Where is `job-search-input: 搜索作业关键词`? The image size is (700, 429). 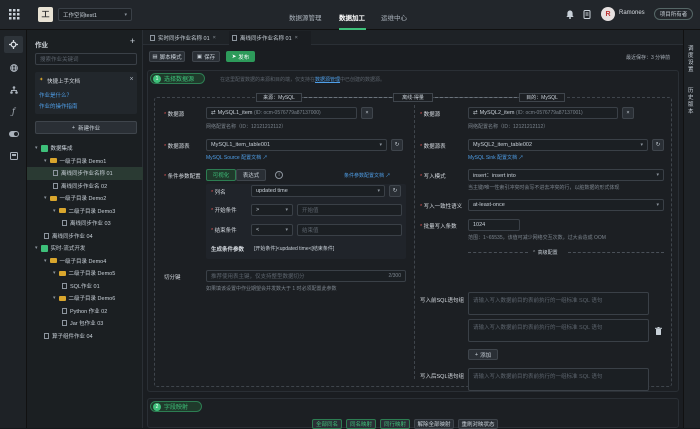
job-search-input: 搜索作业关键词 is located at coordinates (86, 59).